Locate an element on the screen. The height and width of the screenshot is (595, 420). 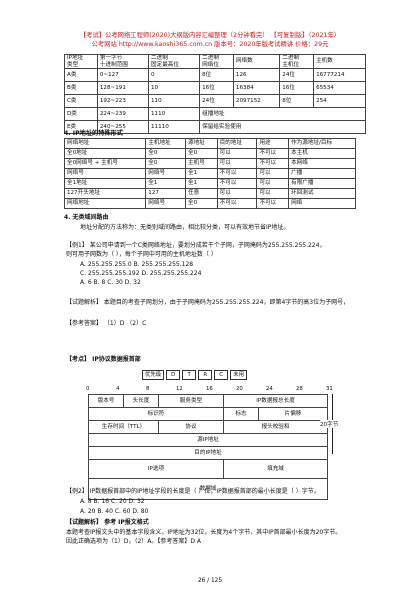
field-protocol: 协议 is located at coordinates (191, 427).